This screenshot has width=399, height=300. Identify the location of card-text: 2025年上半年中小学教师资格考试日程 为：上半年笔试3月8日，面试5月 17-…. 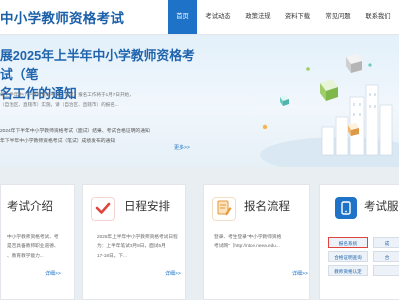
(140, 246).